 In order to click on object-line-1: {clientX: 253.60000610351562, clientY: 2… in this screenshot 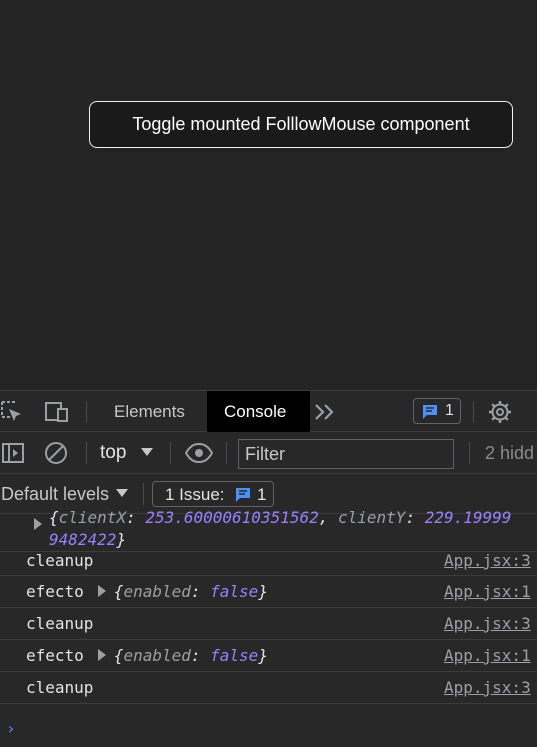, I will do `click(280, 517)`.